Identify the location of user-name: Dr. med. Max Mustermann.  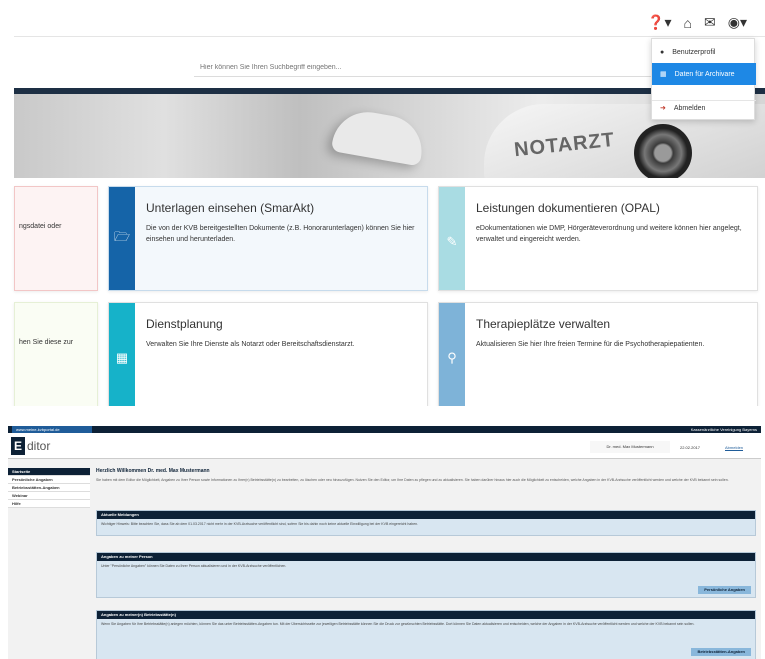
(630, 447).